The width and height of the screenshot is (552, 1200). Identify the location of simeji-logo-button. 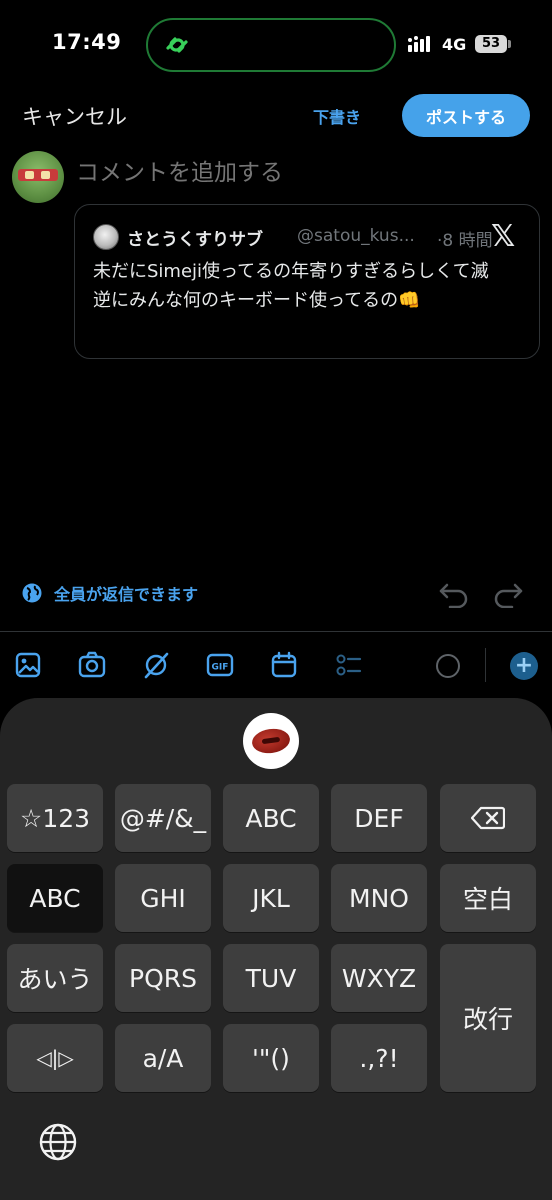
(271, 741).